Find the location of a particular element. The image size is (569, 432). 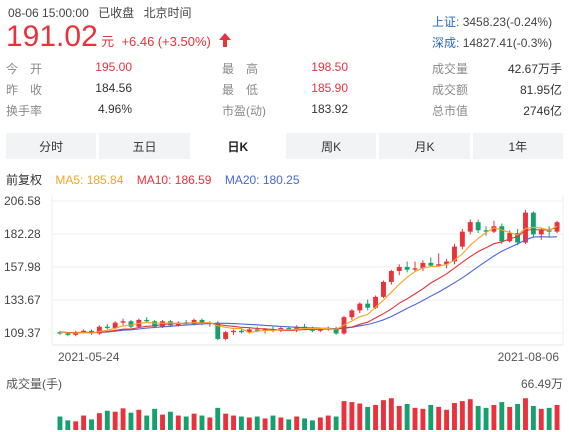

datetime: 08-06 15:00:00 is located at coordinates (48, 13).